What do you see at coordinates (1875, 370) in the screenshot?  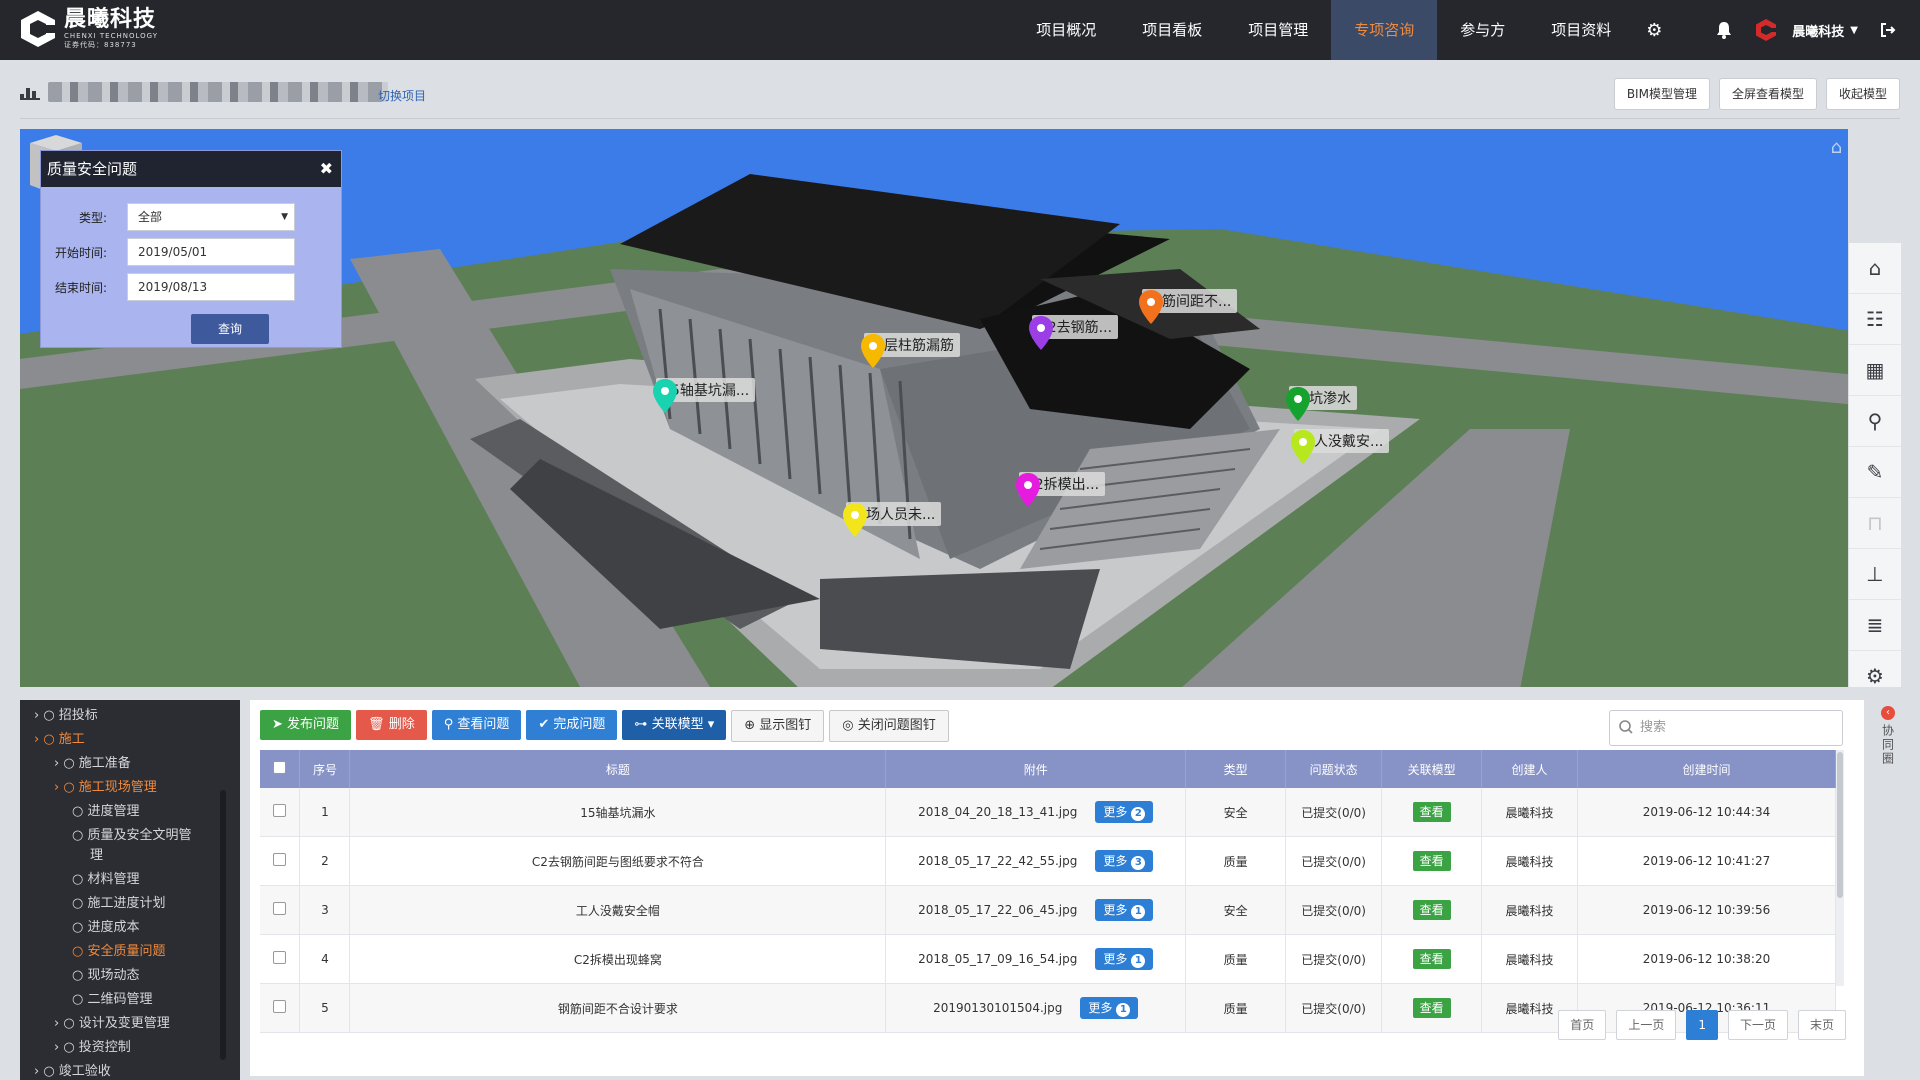 I see `layers-icon: ▦` at bounding box center [1875, 370].